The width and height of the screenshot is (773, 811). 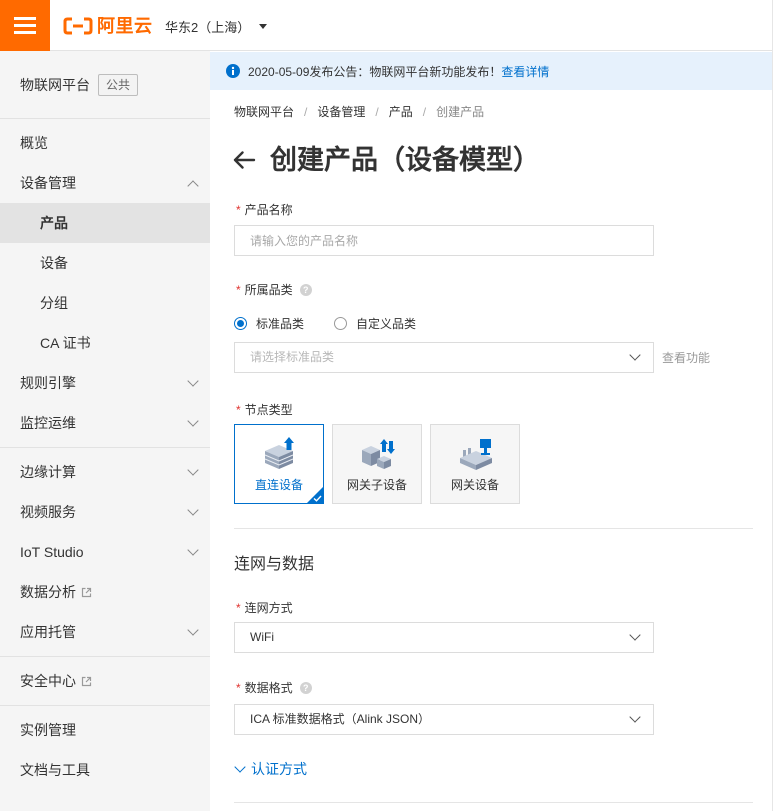 I want to click on top-header: 阿里云 华东2（上海）, so click(x=386, y=25).